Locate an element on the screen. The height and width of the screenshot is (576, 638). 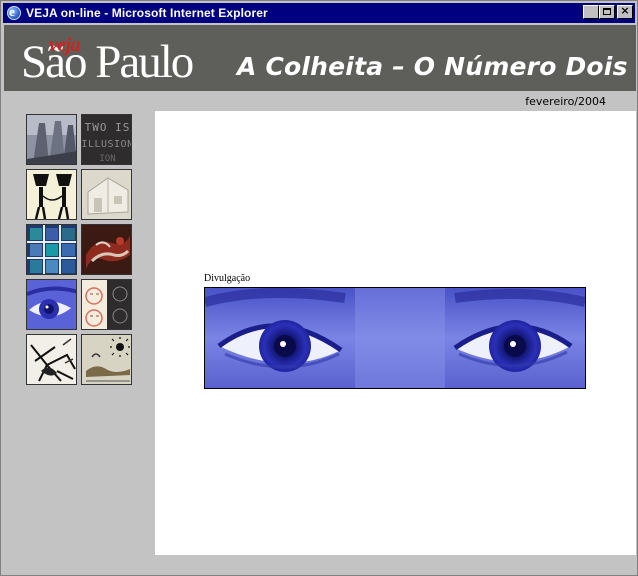
close-icon: × is located at coordinates (625, 10).